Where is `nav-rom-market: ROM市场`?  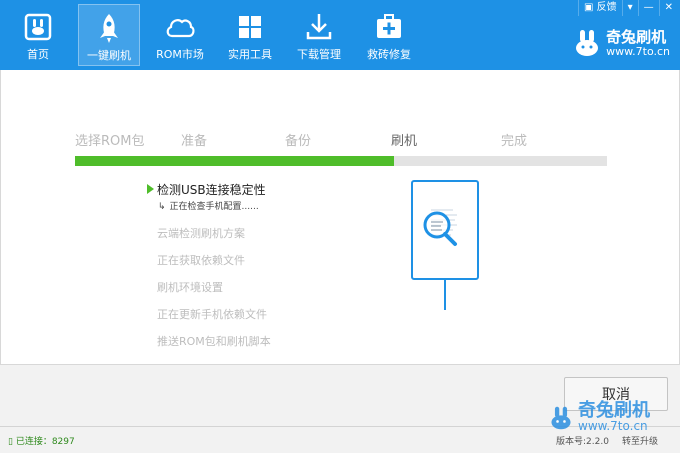
nav-rom-market: ROM市场 is located at coordinates (180, 35).